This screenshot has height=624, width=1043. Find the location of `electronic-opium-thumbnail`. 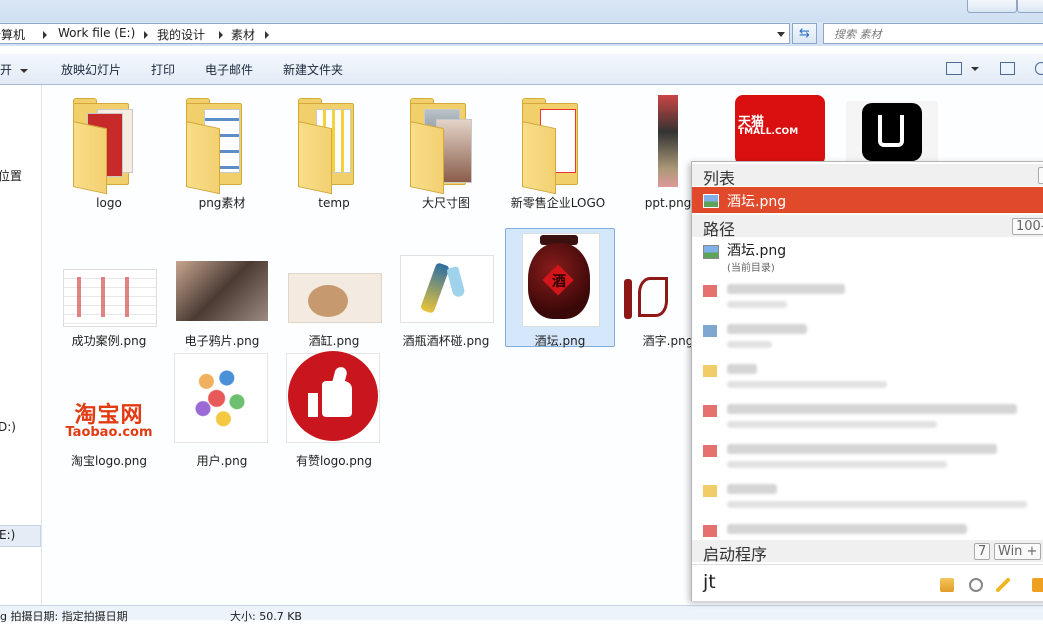

electronic-opium-thumbnail is located at coordinates (222, 281).